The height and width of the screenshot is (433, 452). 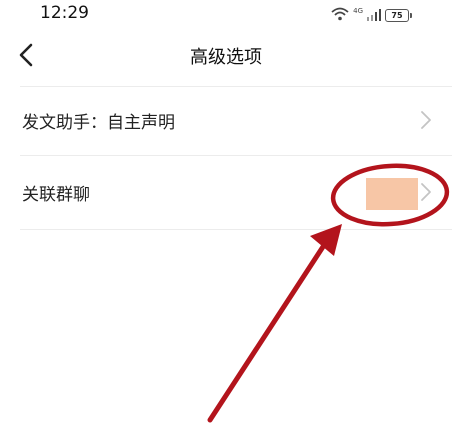 What do you see at coordinates (358, 10) in the screenshot?
I see `network-type-label: 4G` at bounding box center [358, 10].